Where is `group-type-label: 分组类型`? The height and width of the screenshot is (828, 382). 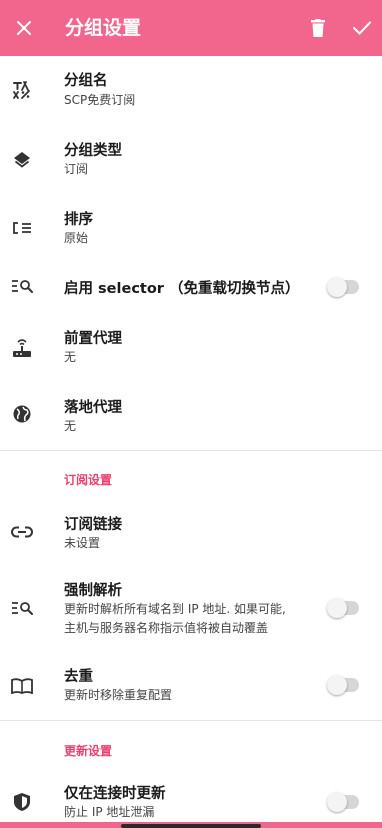
group-type-label: 分组类型 is located at coordinates (93, 151).